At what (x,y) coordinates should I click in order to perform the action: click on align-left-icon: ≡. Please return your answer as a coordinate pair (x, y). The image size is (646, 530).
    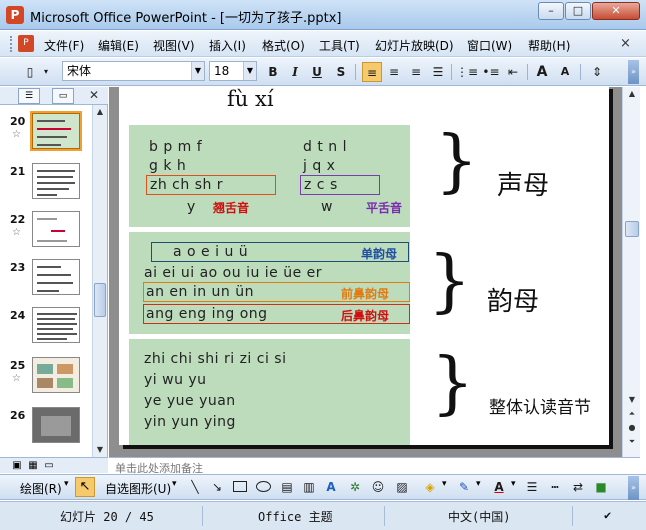
    Looking at the image, I should click on (372, 72).